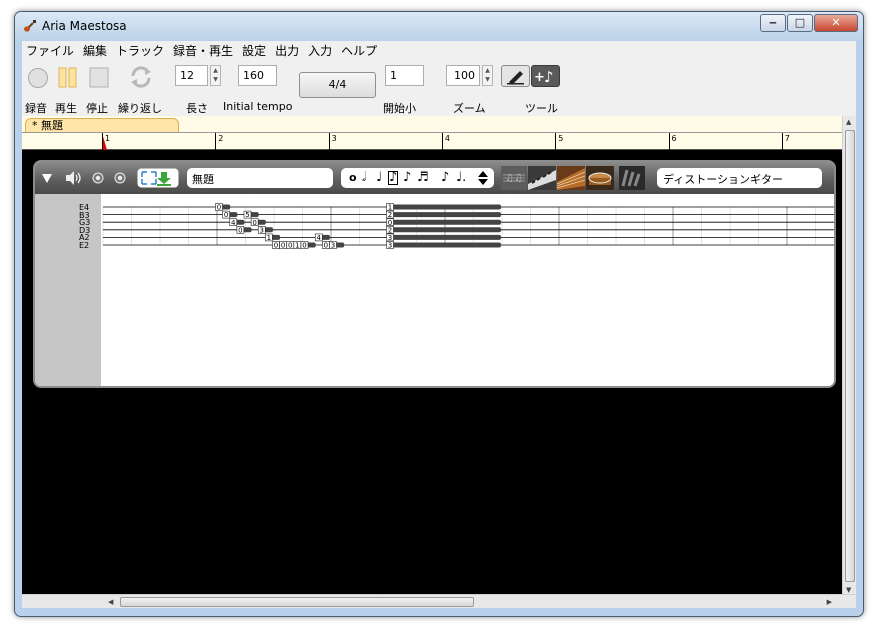 This screenshot has height=634, width=880. I want to click on string-label-gutter: E4 B3 G3 D3 A2 E2, so click(68, 290).